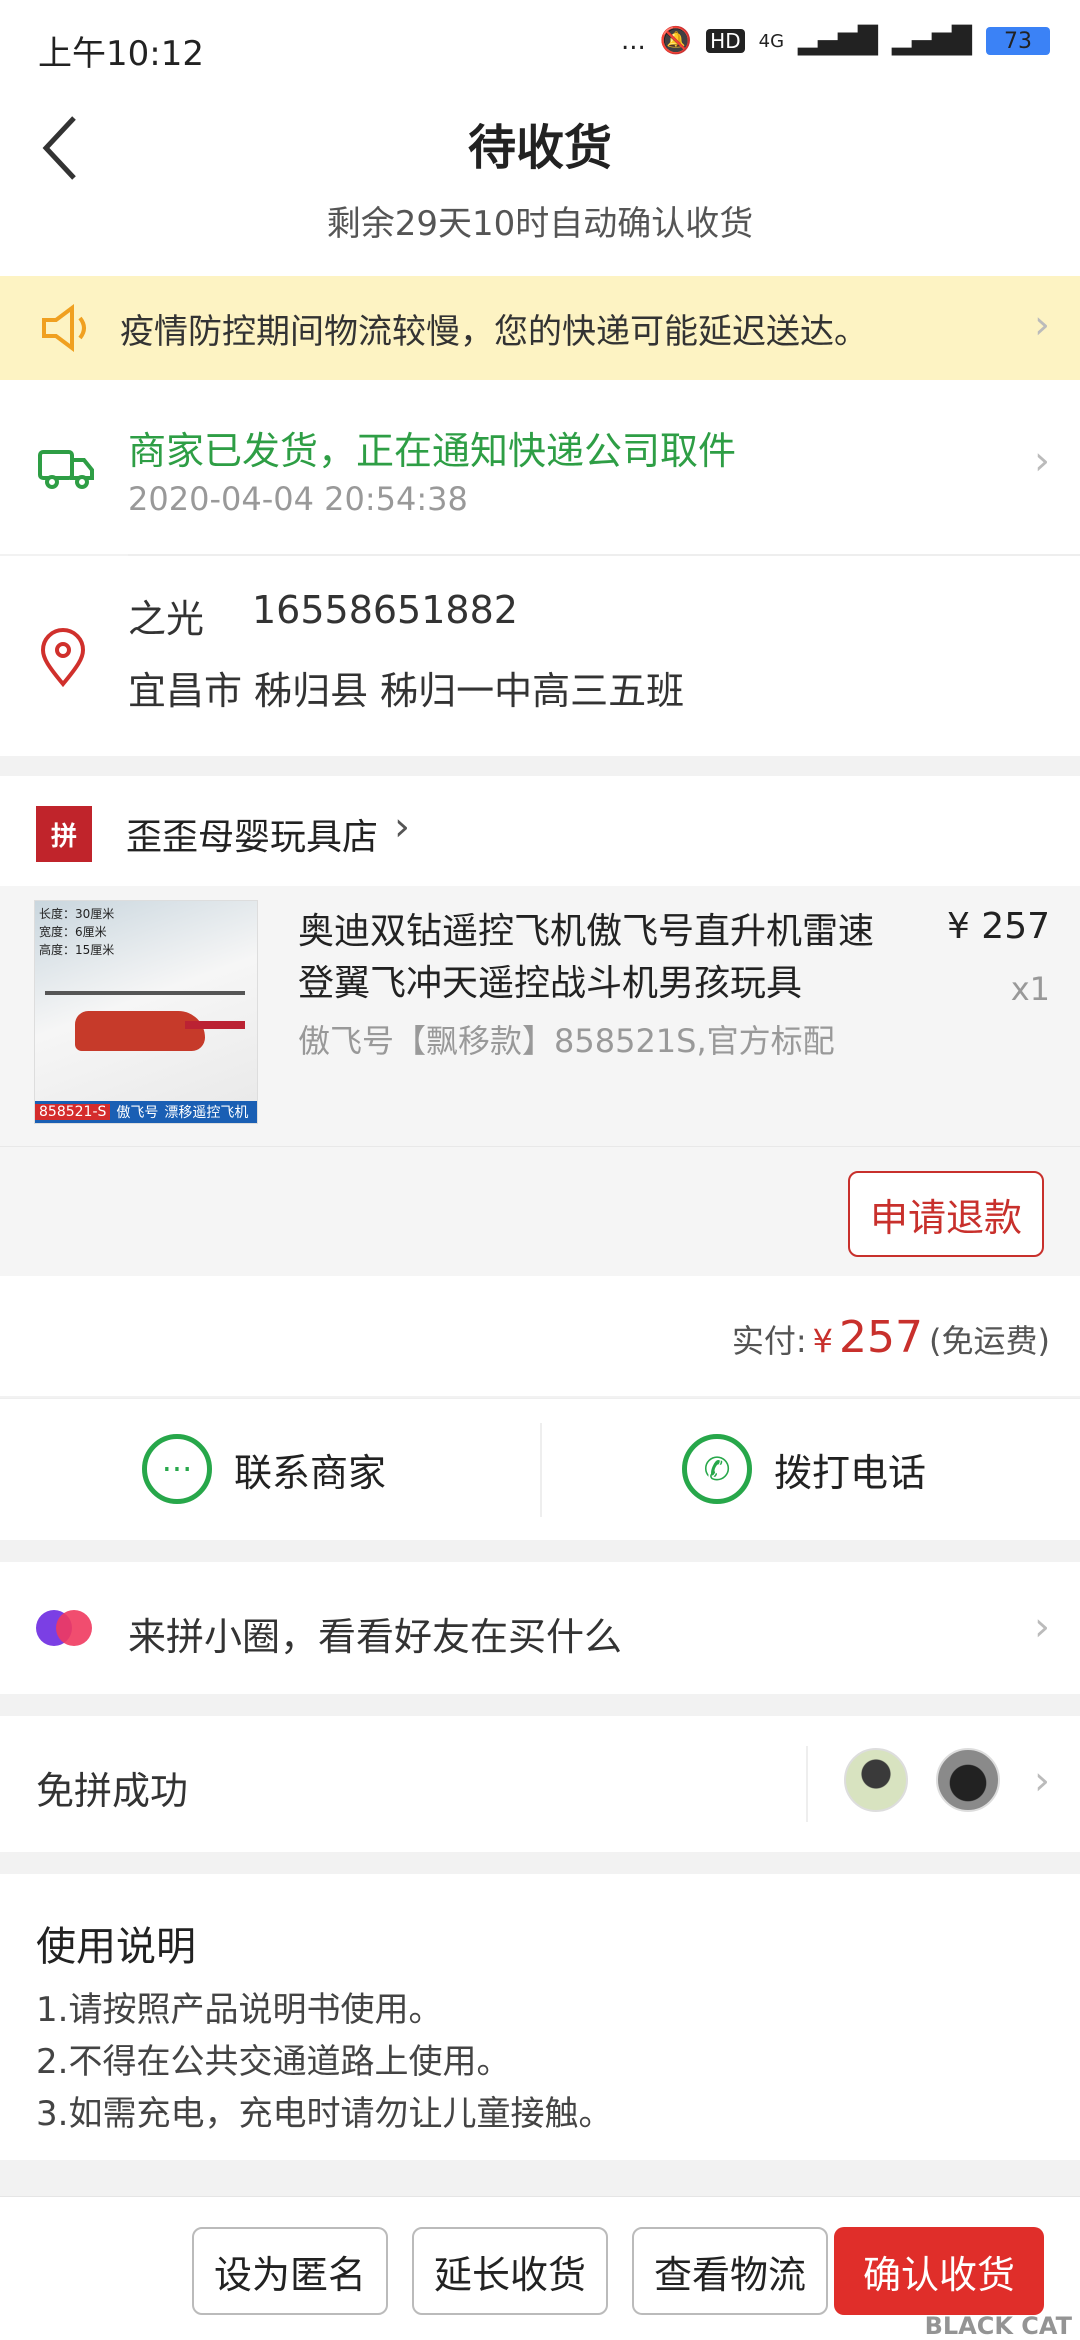 This screenshot has height=2340, width=1080. I want to click on paid-amount: 257, so click(881, 1337).